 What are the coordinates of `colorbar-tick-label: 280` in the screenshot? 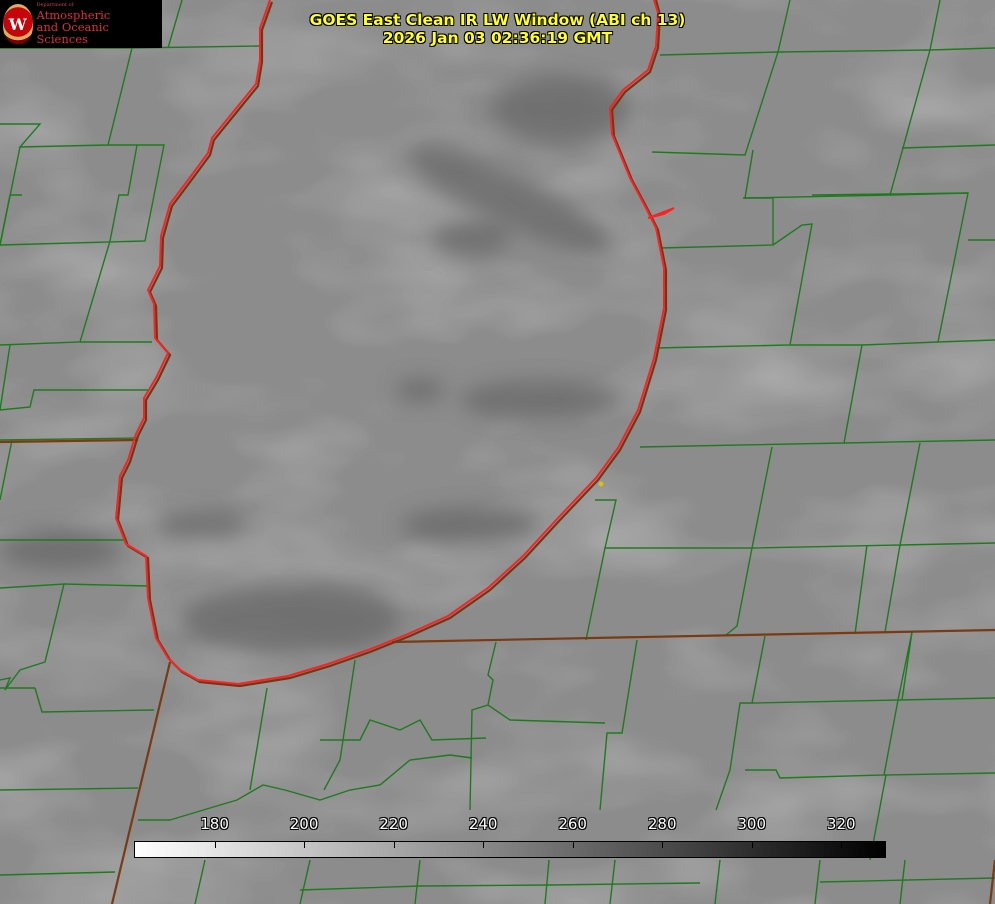 It's located at (662, 824).